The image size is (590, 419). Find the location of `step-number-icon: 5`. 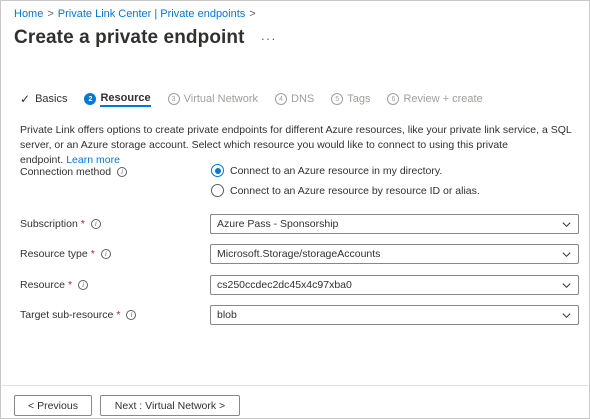

step-number-icon: 5 is located at coordinates (337, 99).